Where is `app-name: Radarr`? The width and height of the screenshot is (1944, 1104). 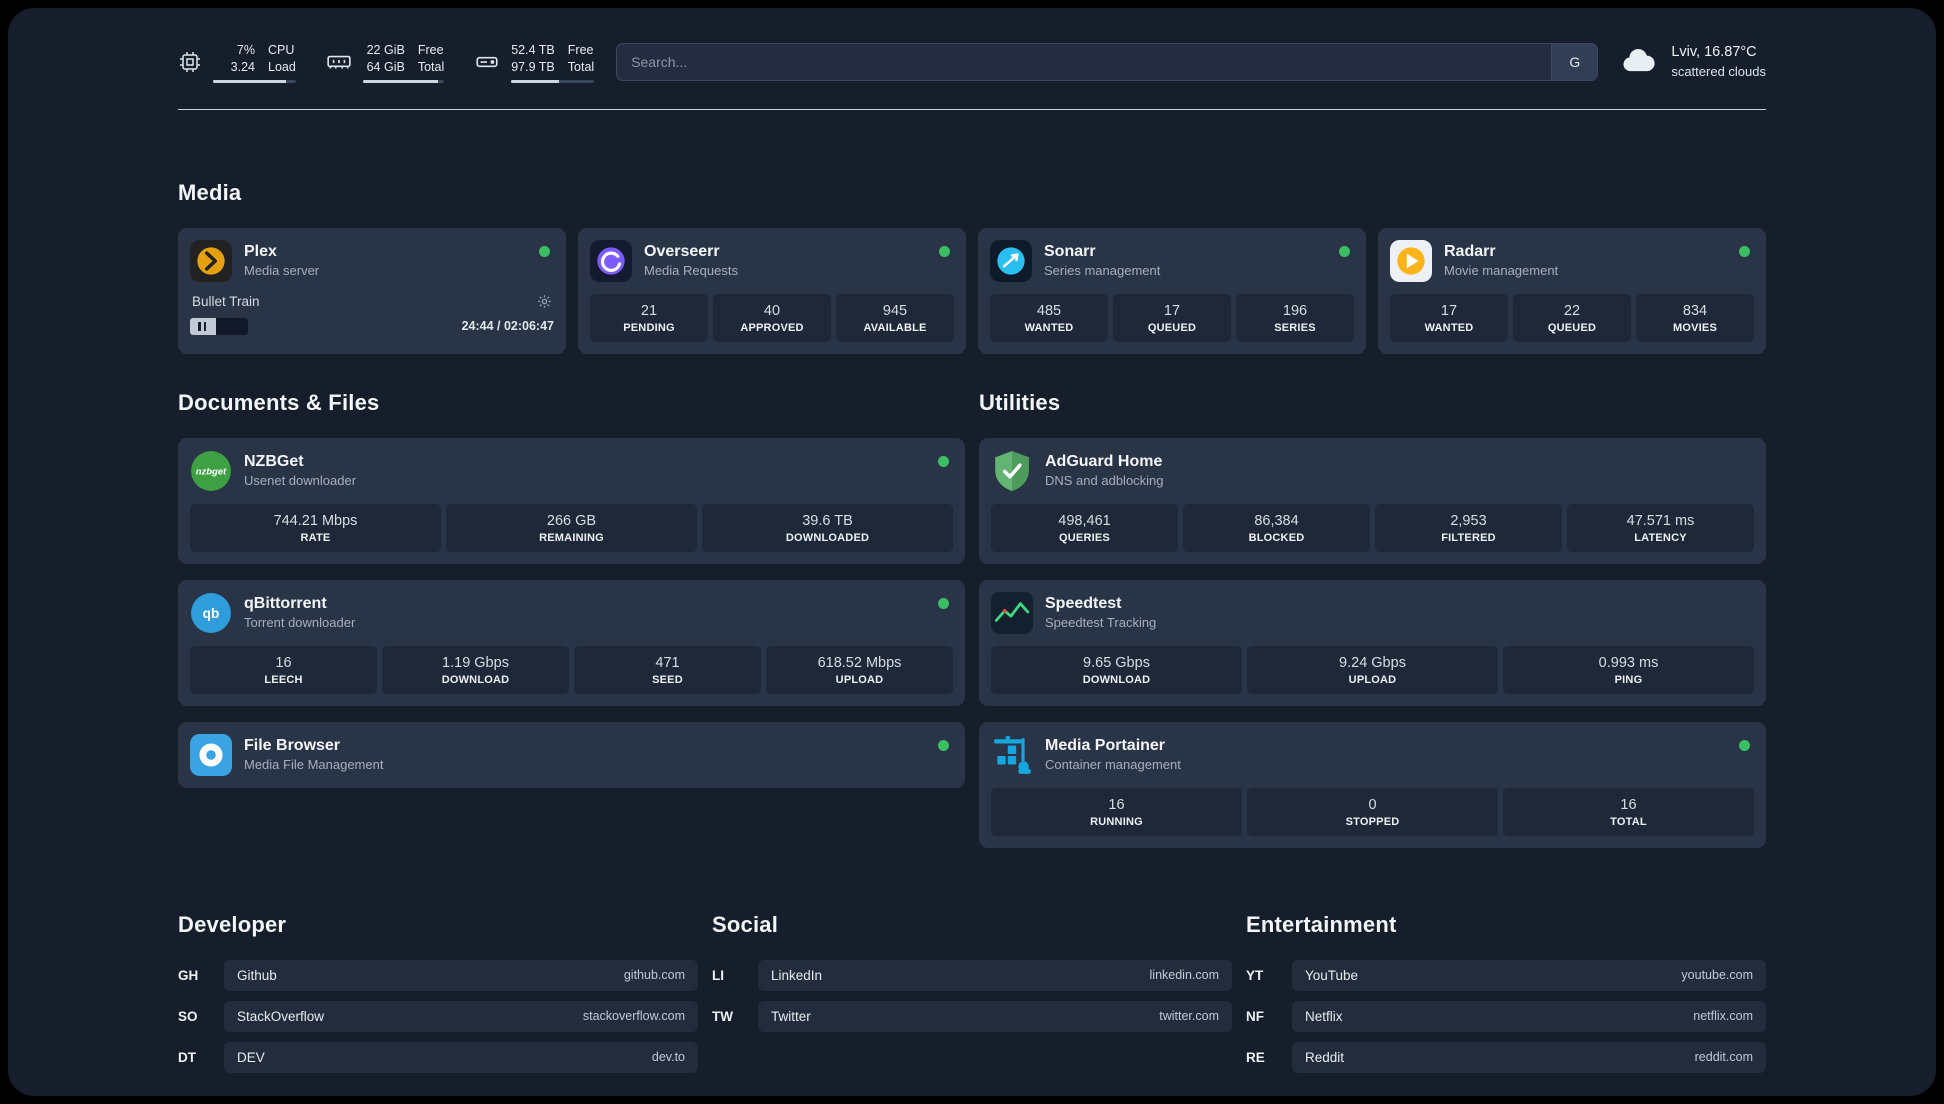 app-name: Radarr is located at coordinates (1470, 252).